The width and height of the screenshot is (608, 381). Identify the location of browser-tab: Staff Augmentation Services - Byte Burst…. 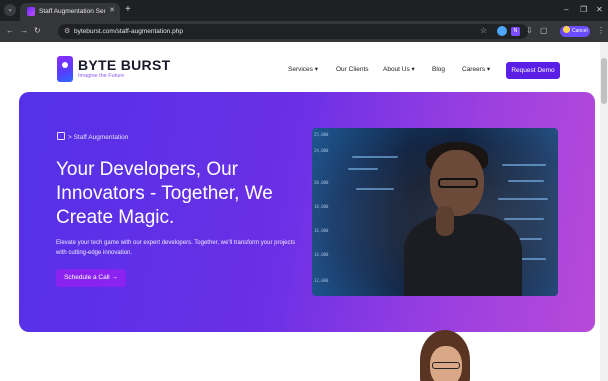
(70, 12).